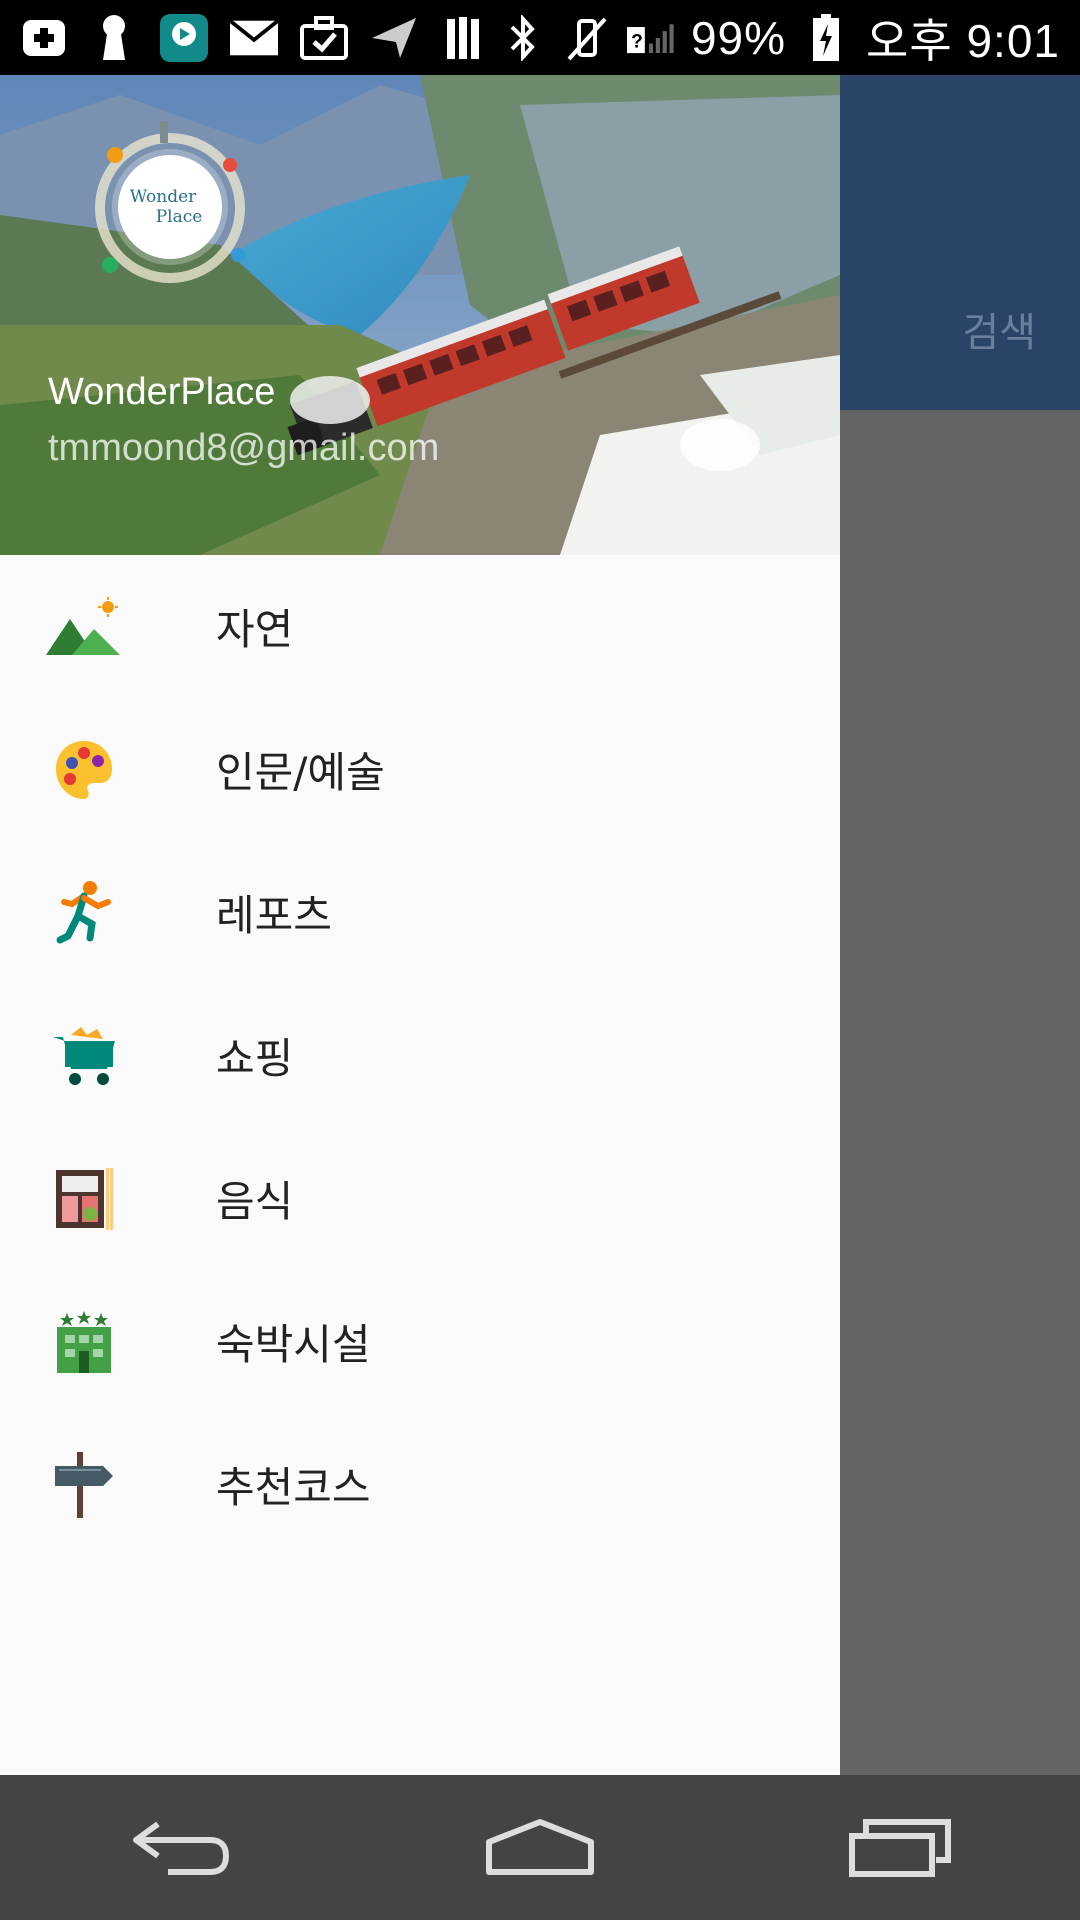  What do you see at coordinates (293, 1487) in the screenshot?
I see `menu-item-label: 추천코스` at bounding box center [293, 1487].